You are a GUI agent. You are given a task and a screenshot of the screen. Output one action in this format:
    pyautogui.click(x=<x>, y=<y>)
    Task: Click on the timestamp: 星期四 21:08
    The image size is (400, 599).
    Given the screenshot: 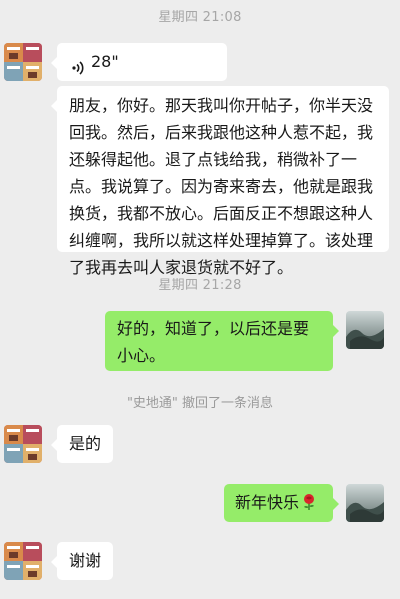 What is the action you would take?
    pyautogui.click(x=200, y=17)
    